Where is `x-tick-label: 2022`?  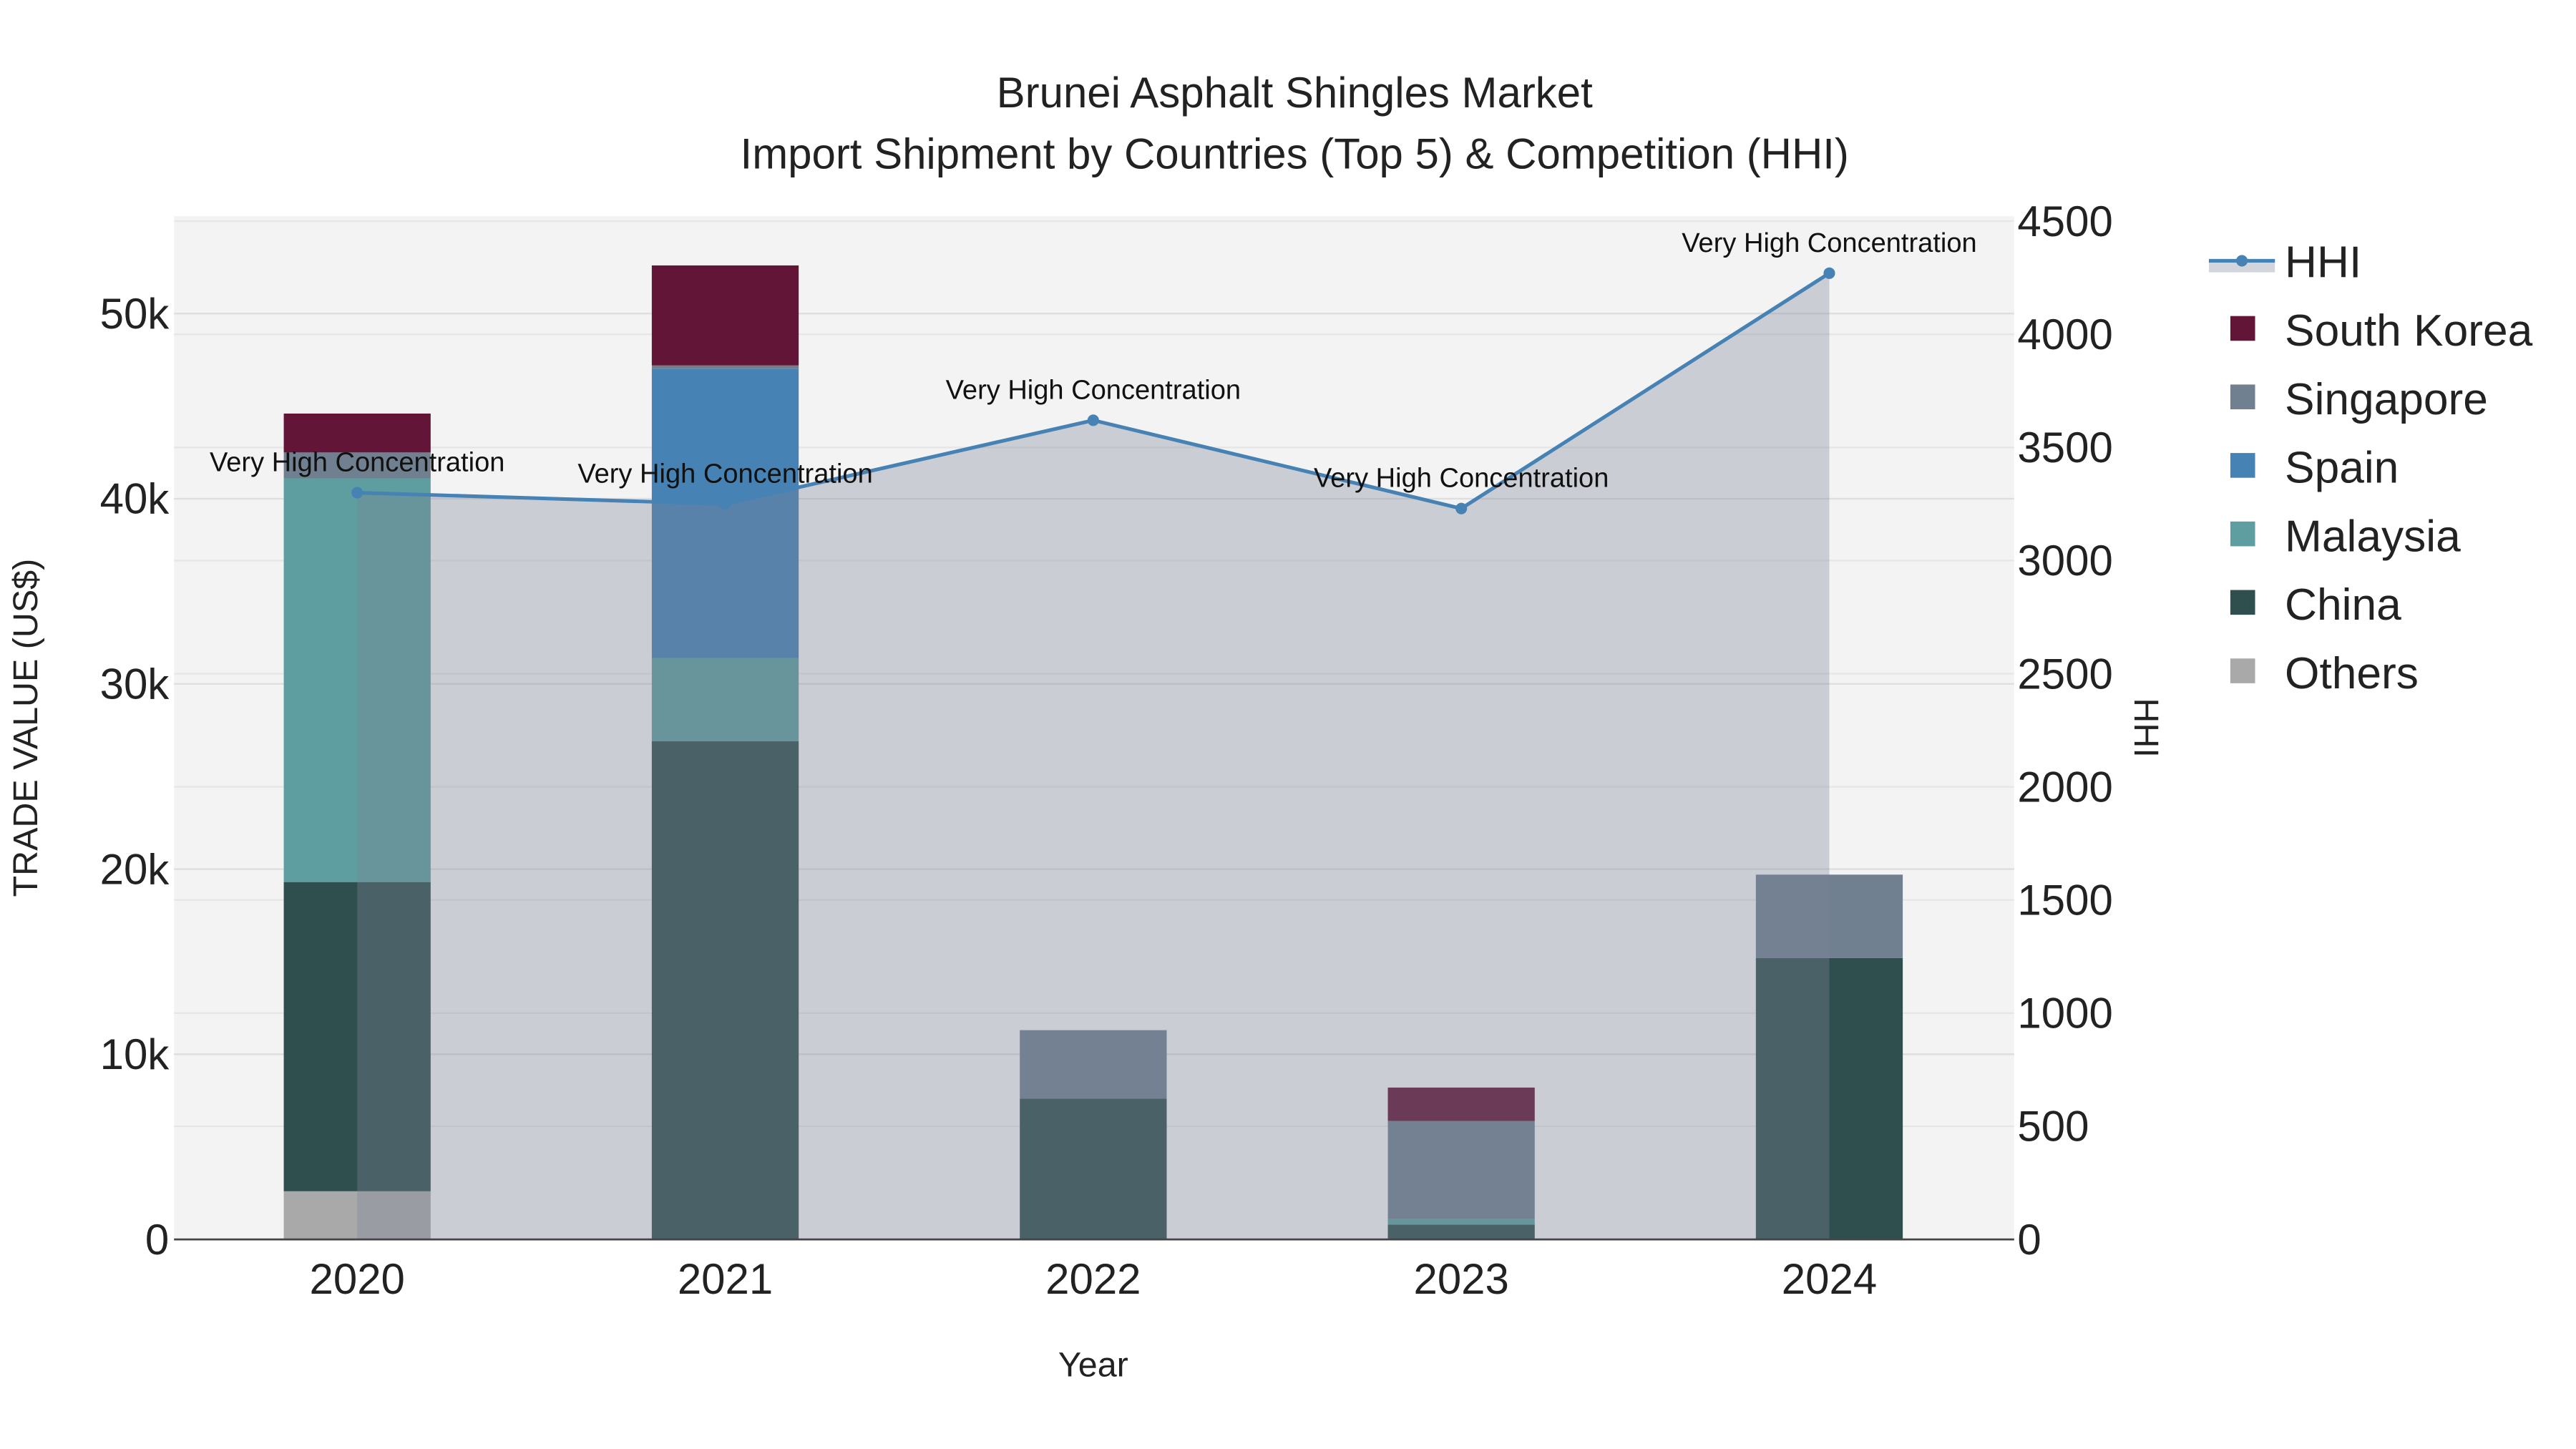
x-tick-label: 2022 is located at coordinates (1093, 1279).